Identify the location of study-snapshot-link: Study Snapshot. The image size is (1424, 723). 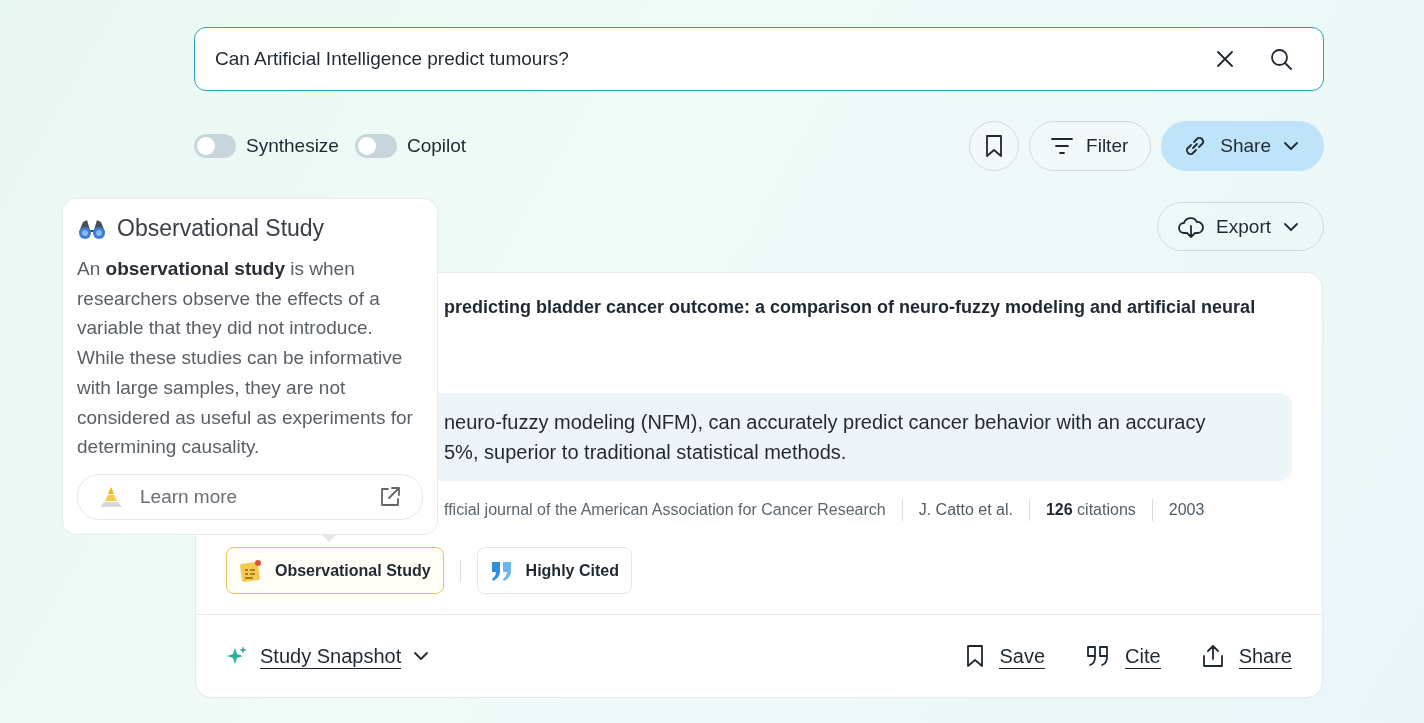
(331, 656).